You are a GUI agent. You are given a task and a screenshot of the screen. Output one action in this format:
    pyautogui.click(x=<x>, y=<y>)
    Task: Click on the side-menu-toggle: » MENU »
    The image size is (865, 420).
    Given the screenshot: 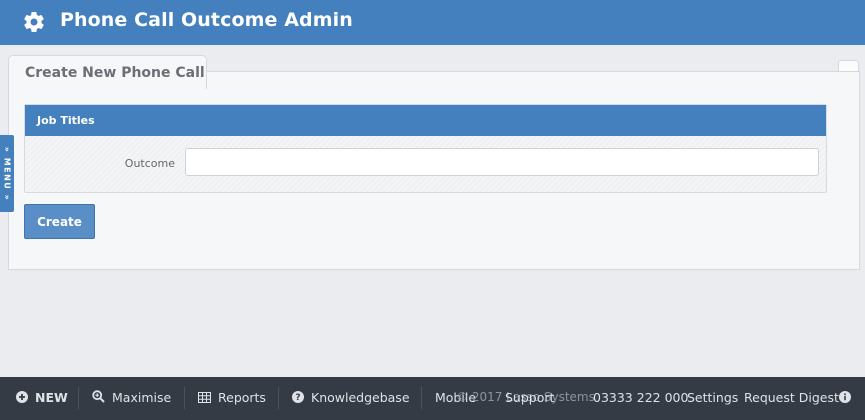 What is the action you would take?
    pyautogui.click(x=7, y=173)
    